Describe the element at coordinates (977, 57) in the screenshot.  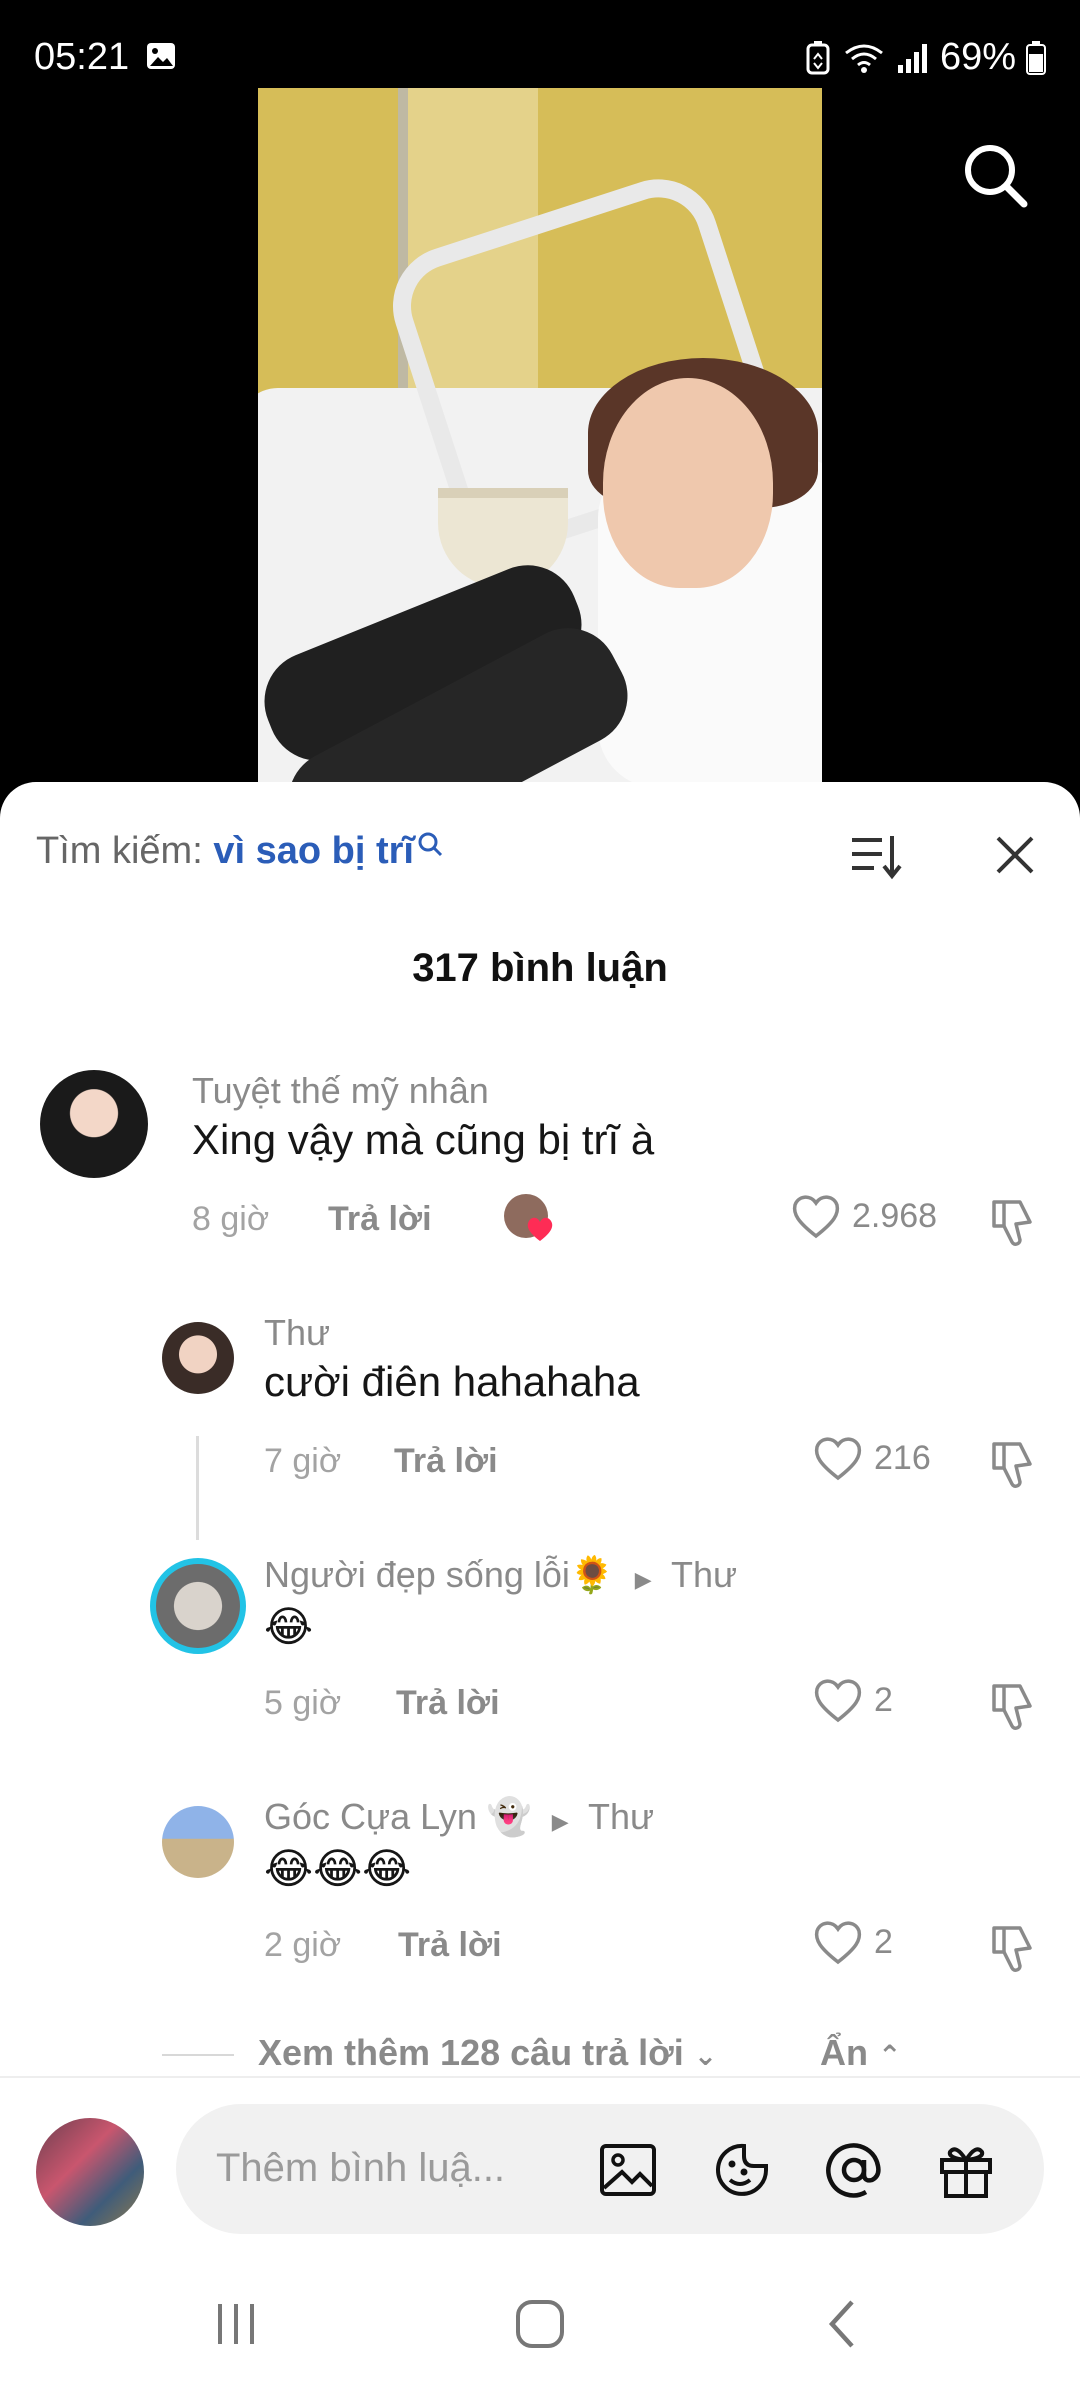
I see `battery-percent: 69%` at that location.